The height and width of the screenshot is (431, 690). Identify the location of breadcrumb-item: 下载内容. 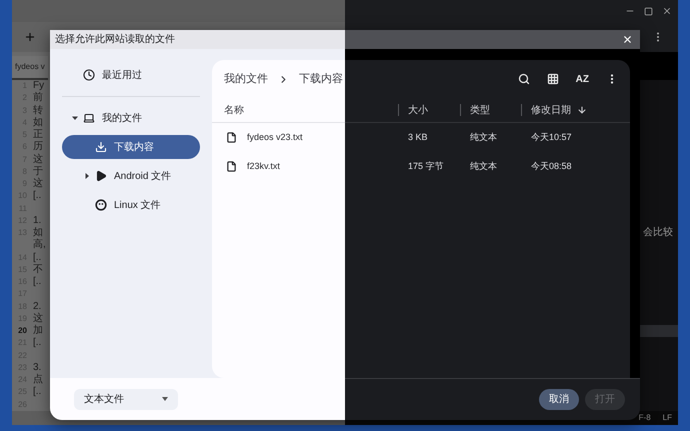
(321, 79).